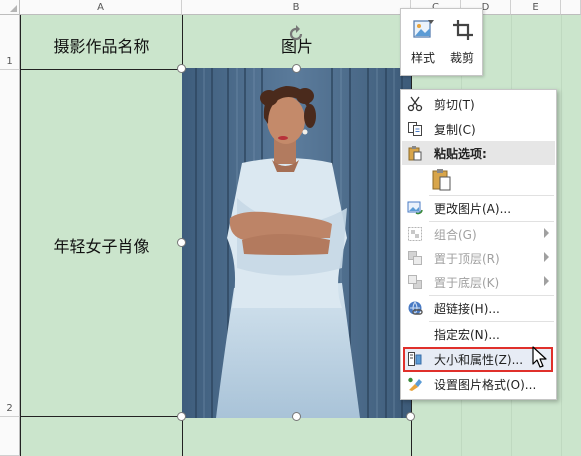 The width and height of the screenshot is (581, 456). Describe the element at coordinates (101, 245) in the screenshot. I see `cell-a2: 年轻女子肖像` at that location.